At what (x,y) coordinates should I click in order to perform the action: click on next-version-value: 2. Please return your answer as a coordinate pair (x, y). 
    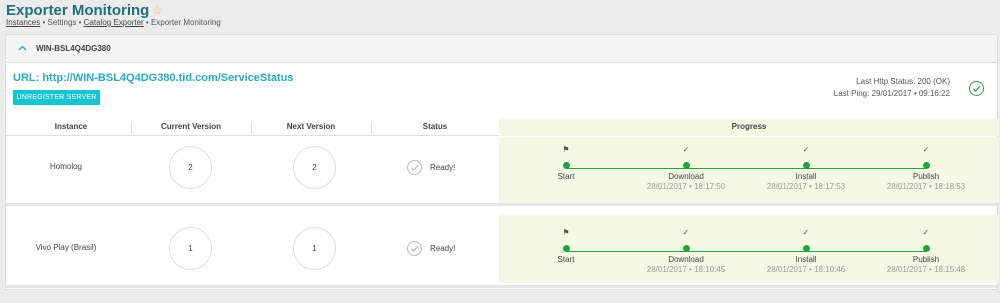
    Looking at the image, I should click on (314, 167).